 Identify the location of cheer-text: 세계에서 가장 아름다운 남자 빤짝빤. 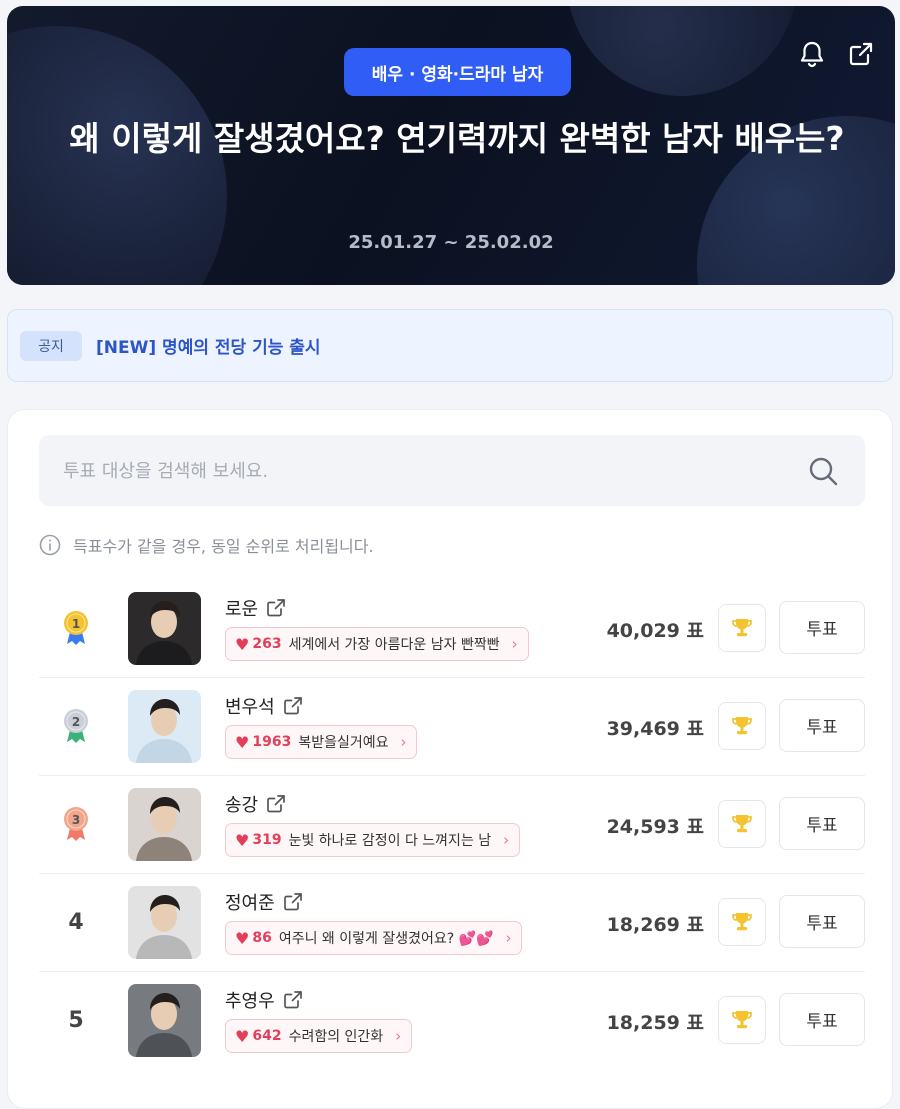
(394, 645).